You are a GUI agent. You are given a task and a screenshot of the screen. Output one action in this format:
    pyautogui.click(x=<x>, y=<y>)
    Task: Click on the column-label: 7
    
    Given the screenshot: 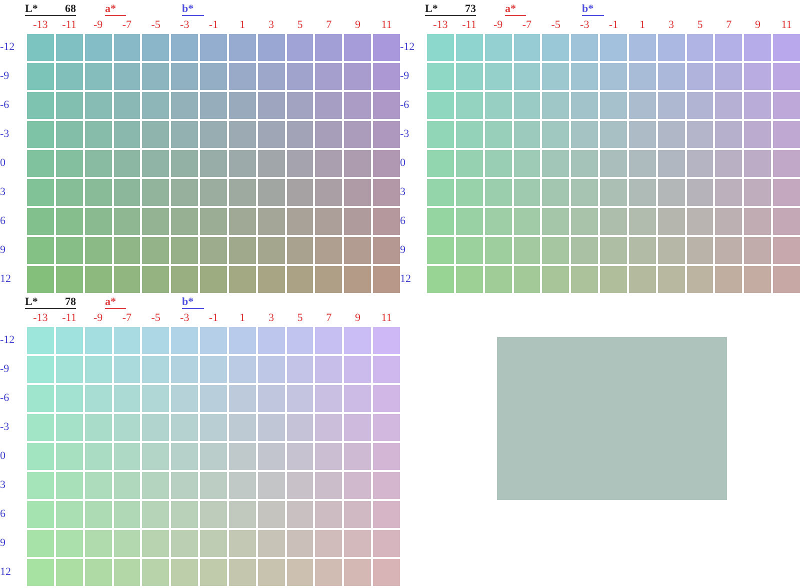 What is the action you would take?
    pyautogui.click(x=329, y=25)
    